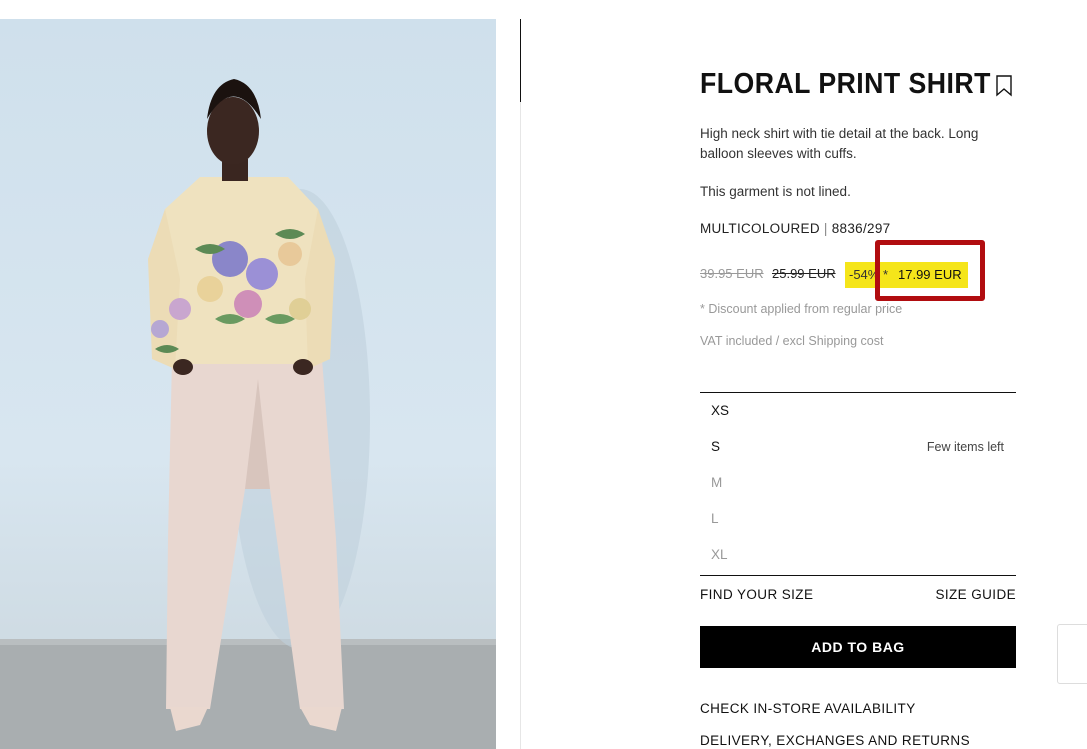 This screenshot has width=1087, height=749. What do you see at coordinates (719, 554) in the screenshot?
I see `size-label: XL` at bounding box center [719, 554].